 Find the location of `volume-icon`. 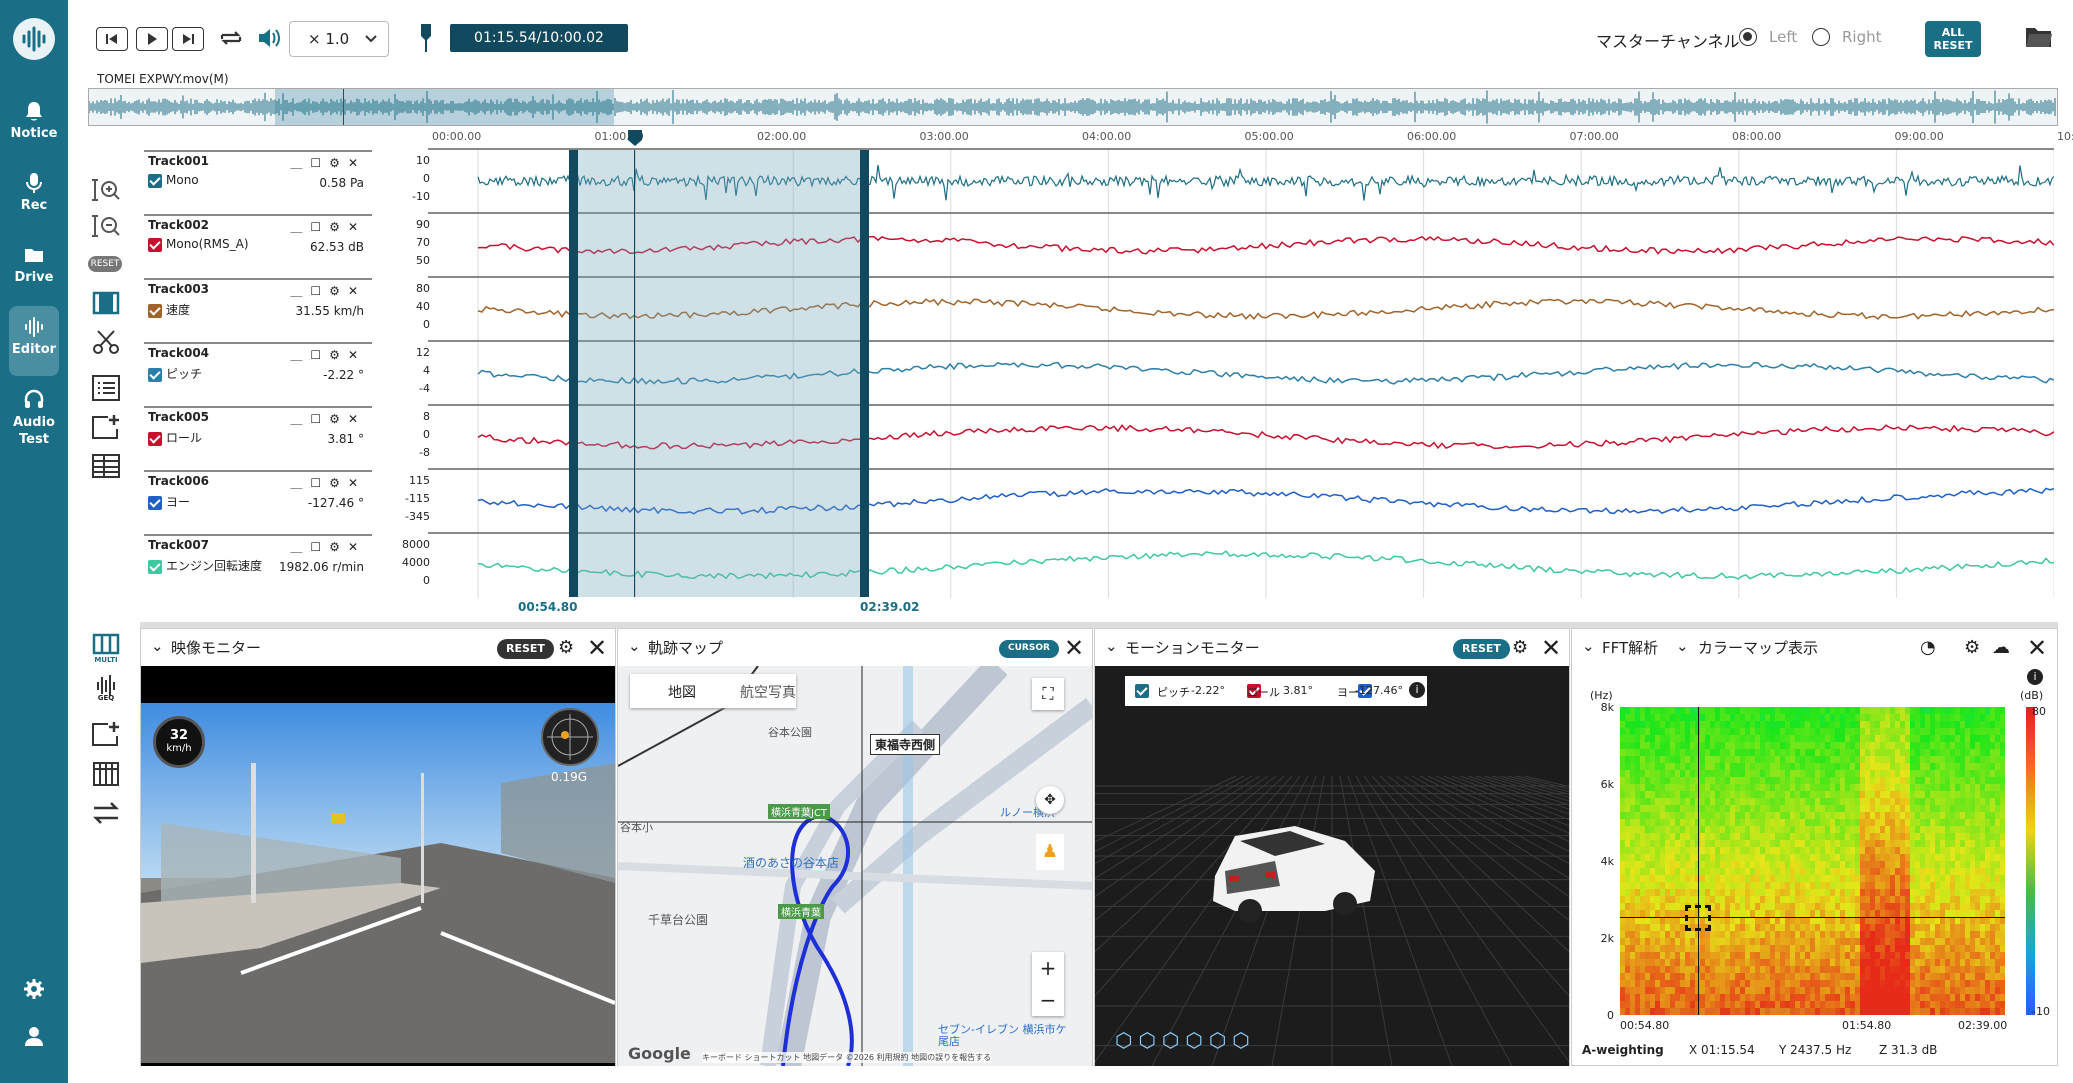

volume-icon is located at coordinates (270, 38).